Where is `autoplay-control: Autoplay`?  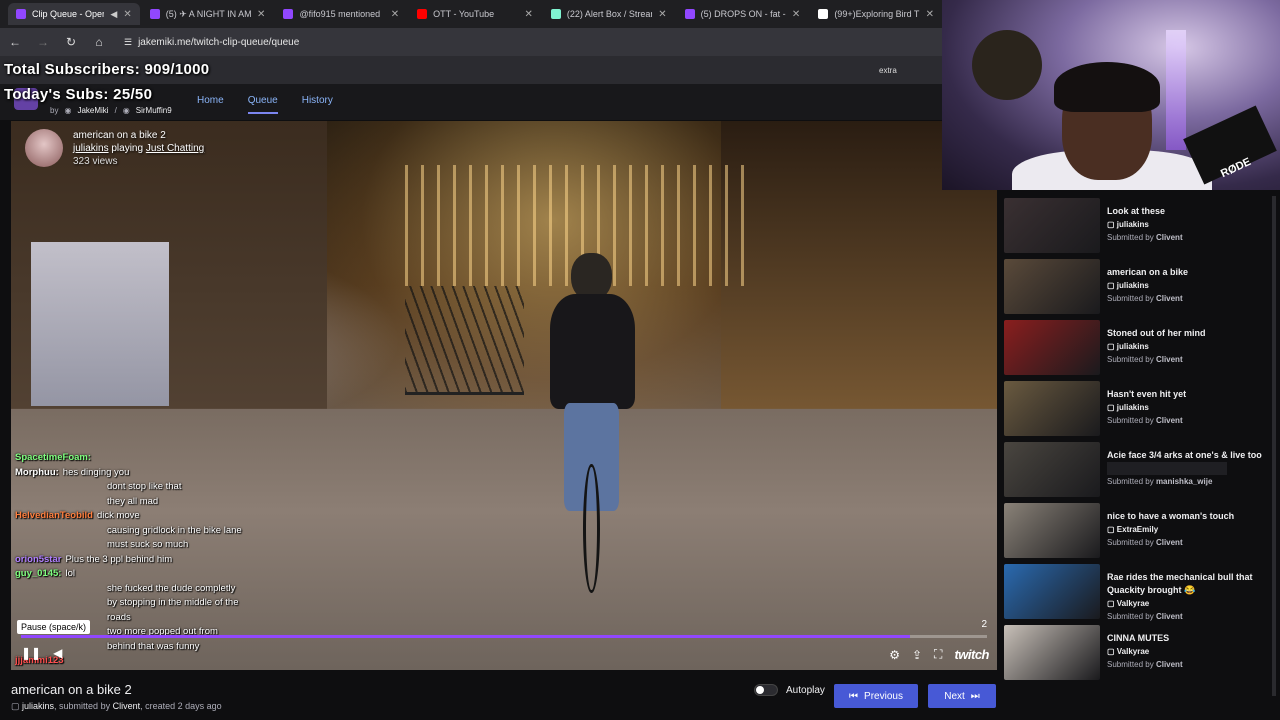
autoplay-control: Autoplay is located at coordinates (789, 690).